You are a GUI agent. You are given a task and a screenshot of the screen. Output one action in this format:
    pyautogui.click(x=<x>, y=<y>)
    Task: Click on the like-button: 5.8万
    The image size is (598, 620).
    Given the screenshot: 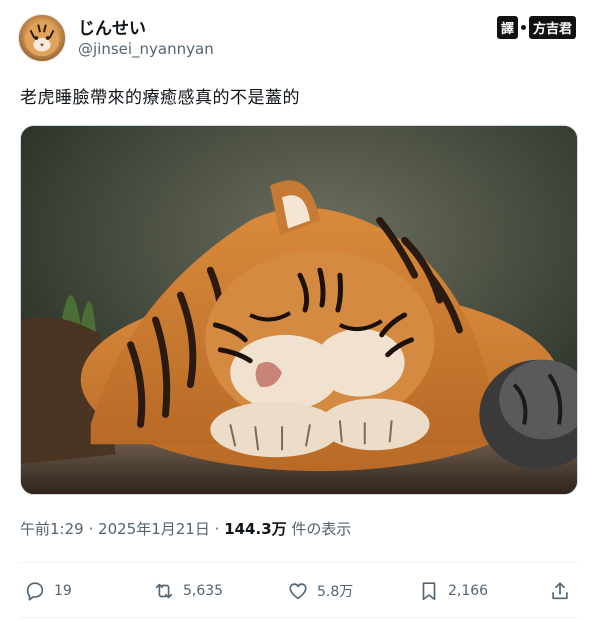 What is the action you would take?
    pyautogui.click(x=320, y=591)
    